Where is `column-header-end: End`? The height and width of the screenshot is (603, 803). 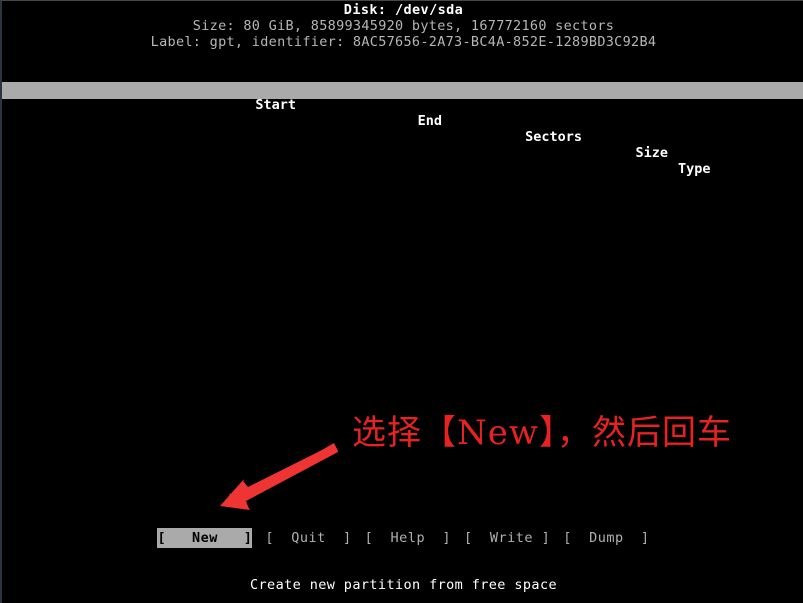
column-header-end: End is located at coordinates (429, 121).